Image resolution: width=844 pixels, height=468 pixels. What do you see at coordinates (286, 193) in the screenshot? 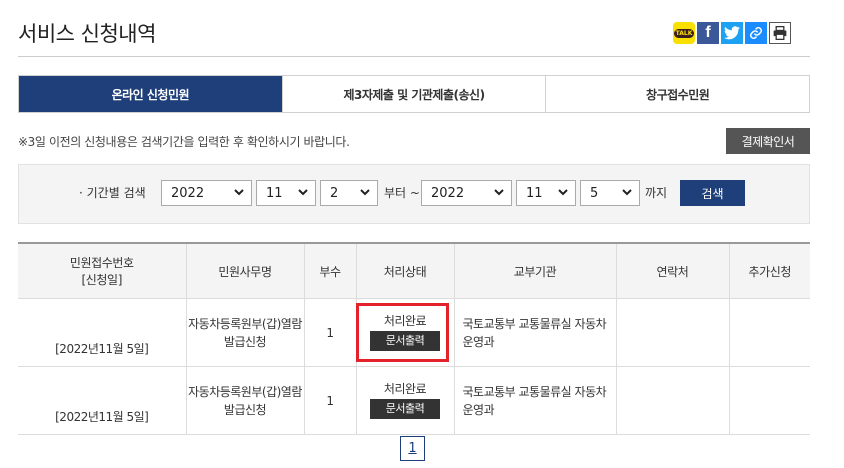
I see `from-month-select: 11` at bounding box center [286, 193].